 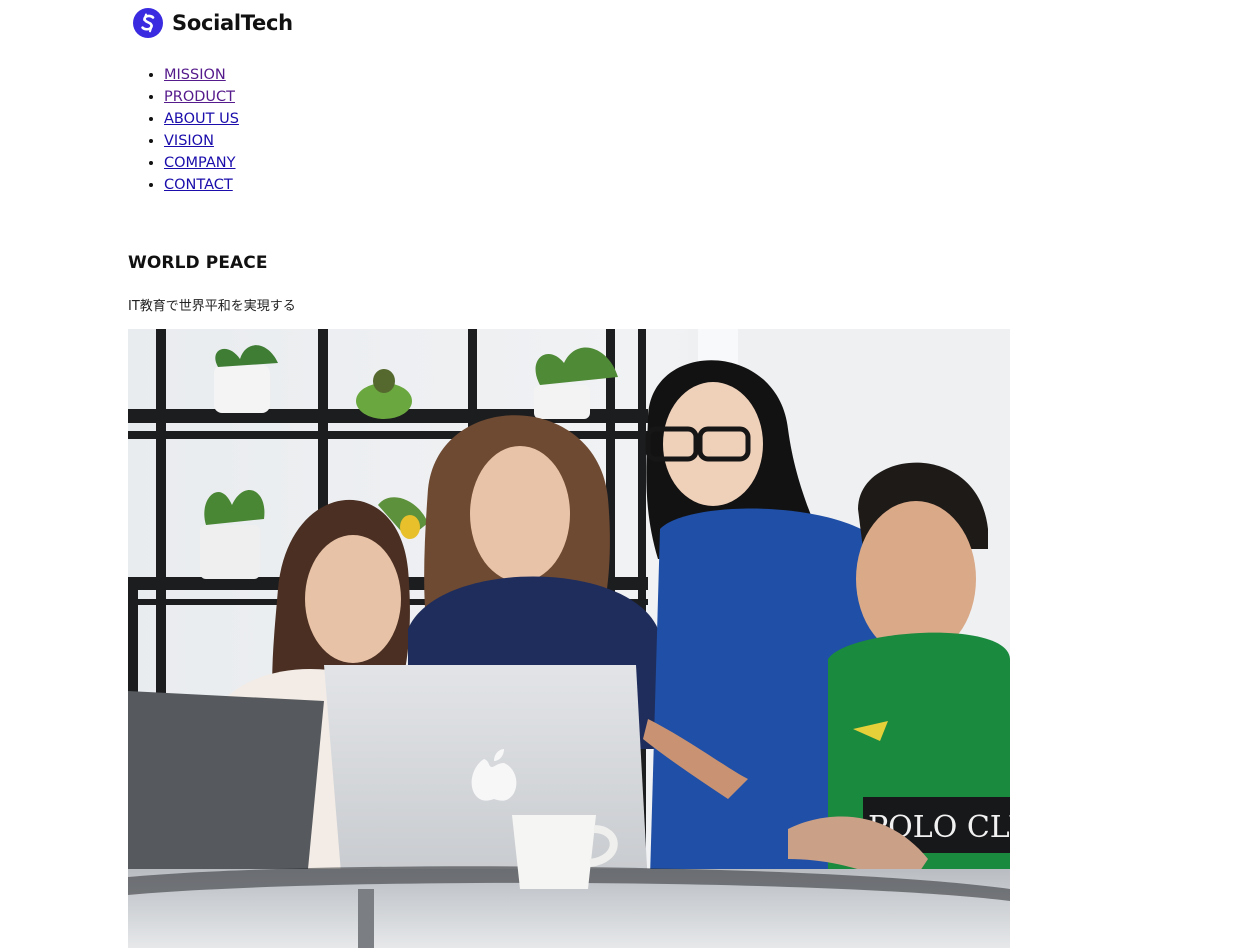 I want to click on nav-item-company: COMPANY, so click(x=201, y=163).